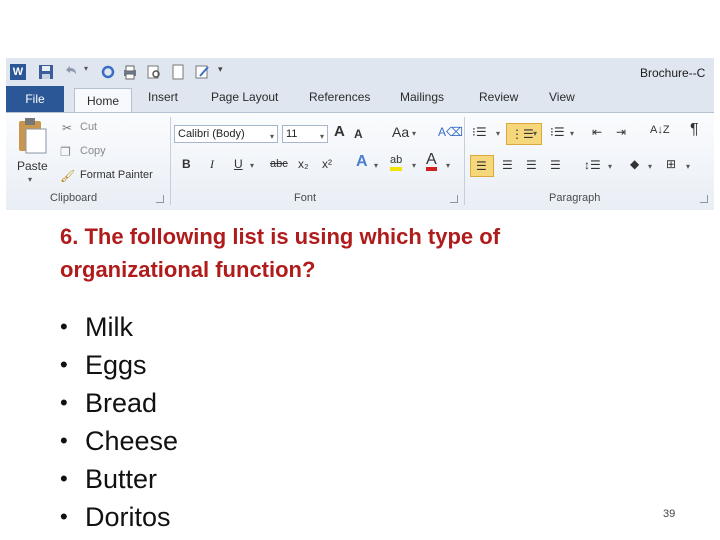 Image resolution: width=720 pixels, height=540 pixels. I want to click on paragraph-group-label: Paragraph, so click(575, 198).